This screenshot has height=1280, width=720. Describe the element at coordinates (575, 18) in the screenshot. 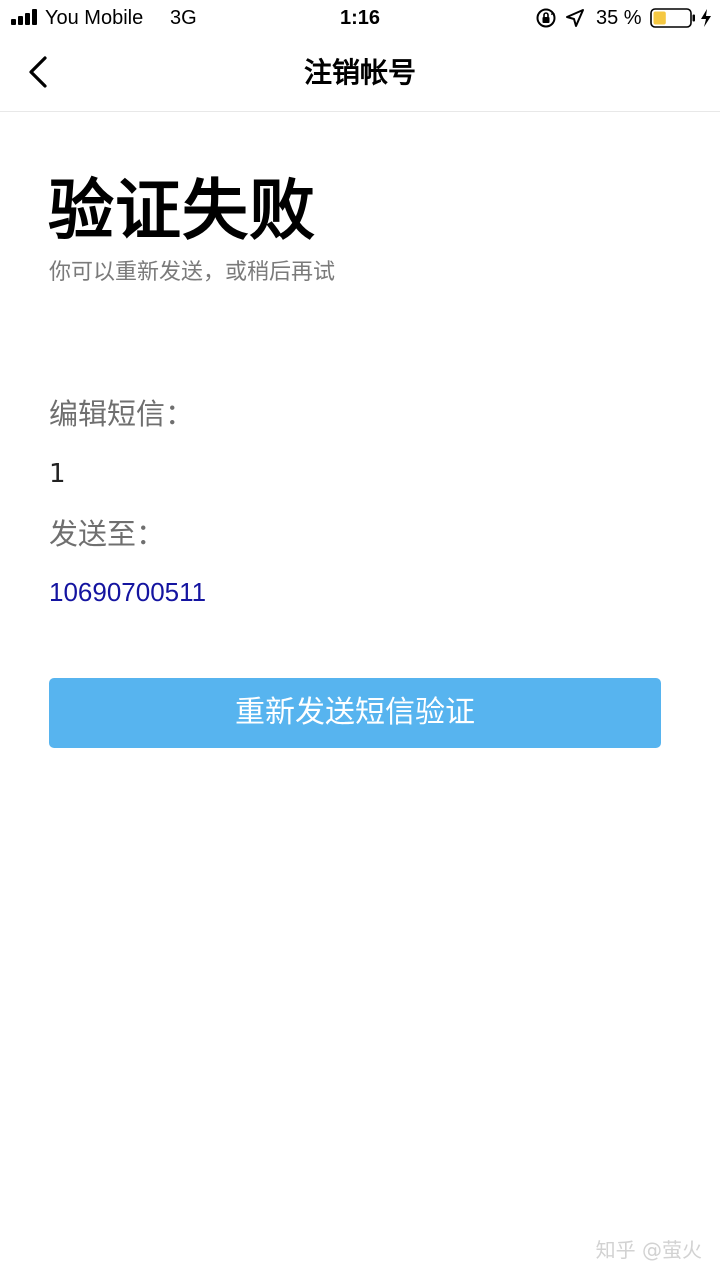

I see `location-icon` at that location.